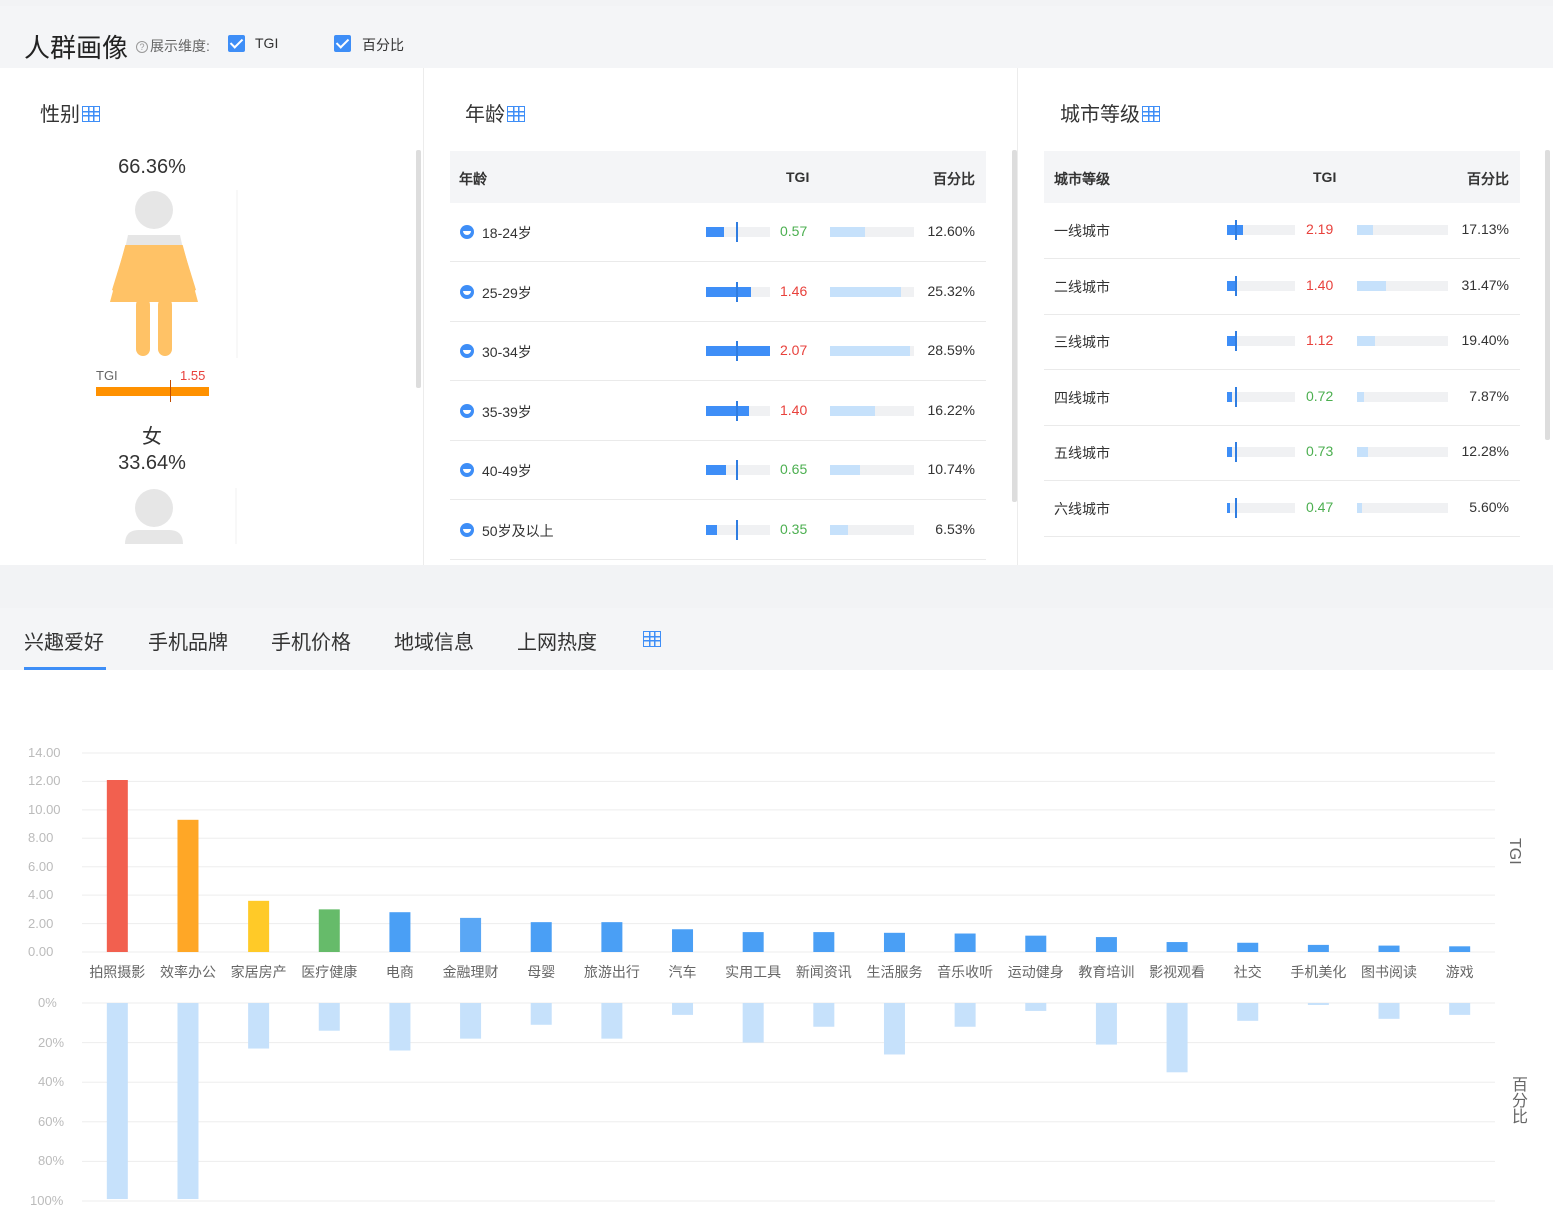 The height and width of the screenshot is (1227, 1553). What do you see at coordinates (955, 529) in the screenshot?
I see `age-pct-value: 6.53%` at bounding box center [955, 529].